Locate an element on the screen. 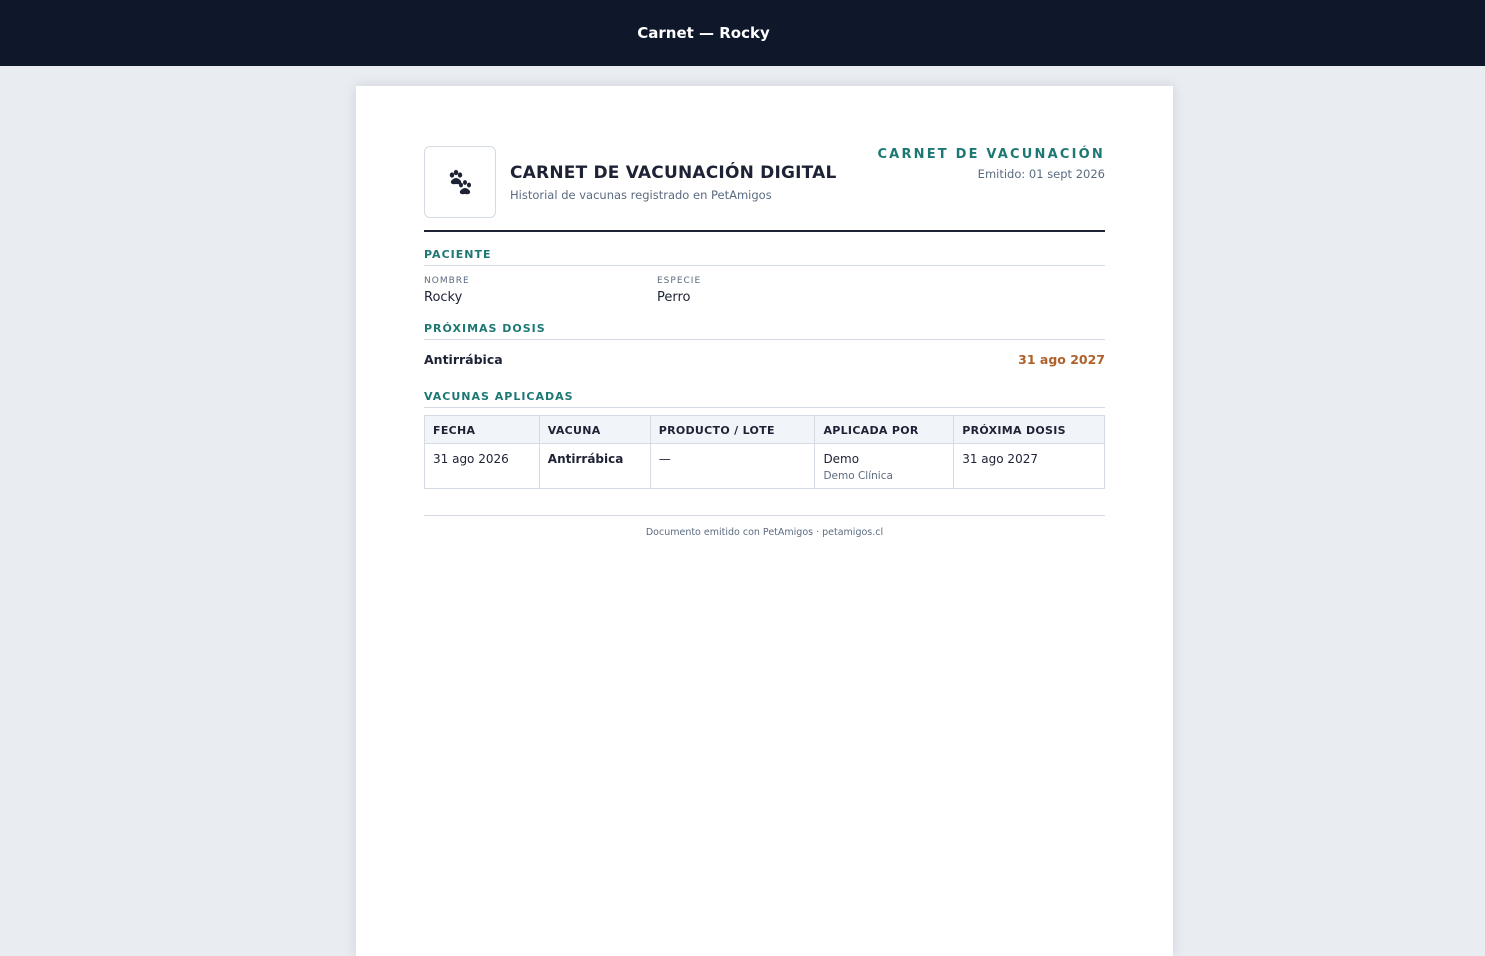 The height and width of the screenshot is (956, 1485). paw-icon is located at coordinates (460, 182).